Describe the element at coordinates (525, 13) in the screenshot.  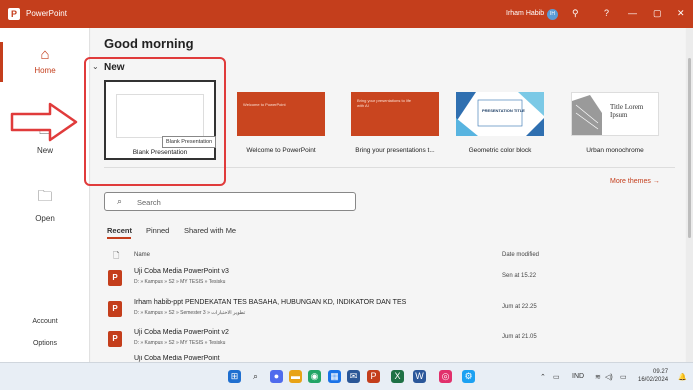
I see `user-name: Irham Habib` at that location.